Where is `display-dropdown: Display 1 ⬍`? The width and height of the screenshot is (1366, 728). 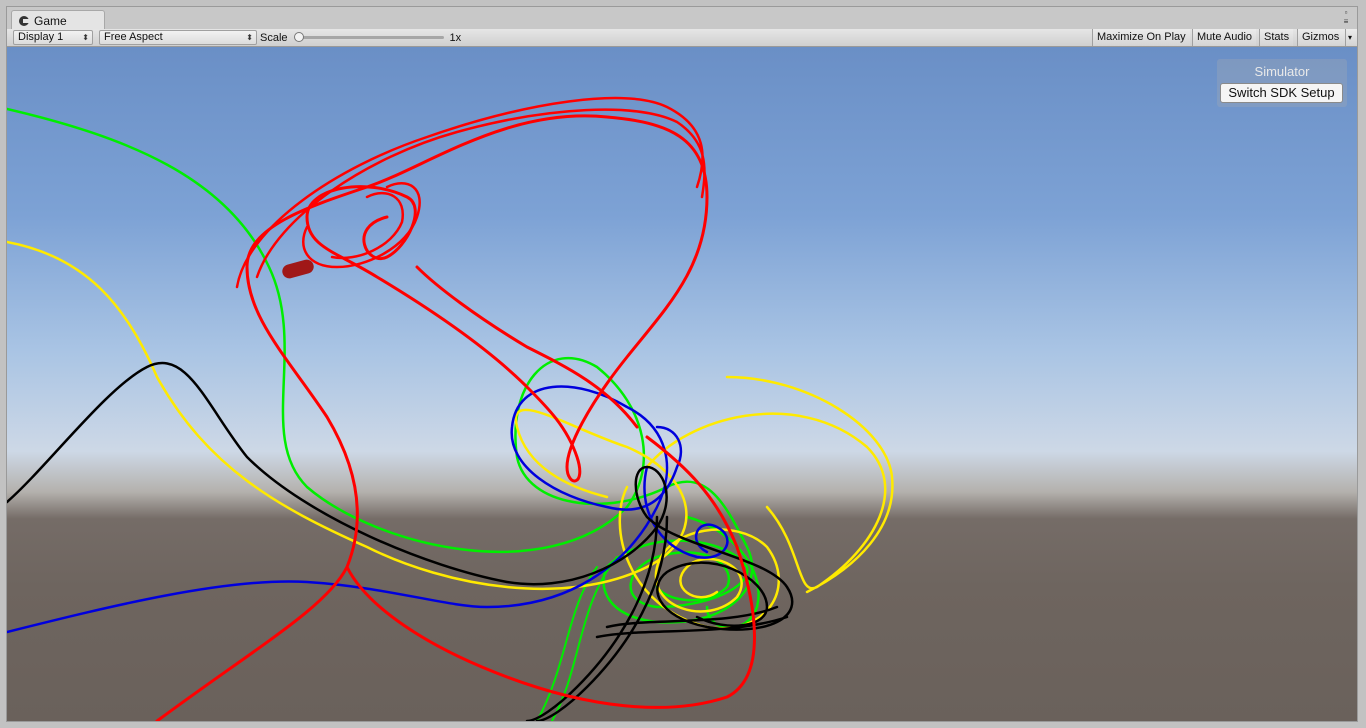 display-dropdown: Display 1 ⬍ is located at coordinates (53, 37).